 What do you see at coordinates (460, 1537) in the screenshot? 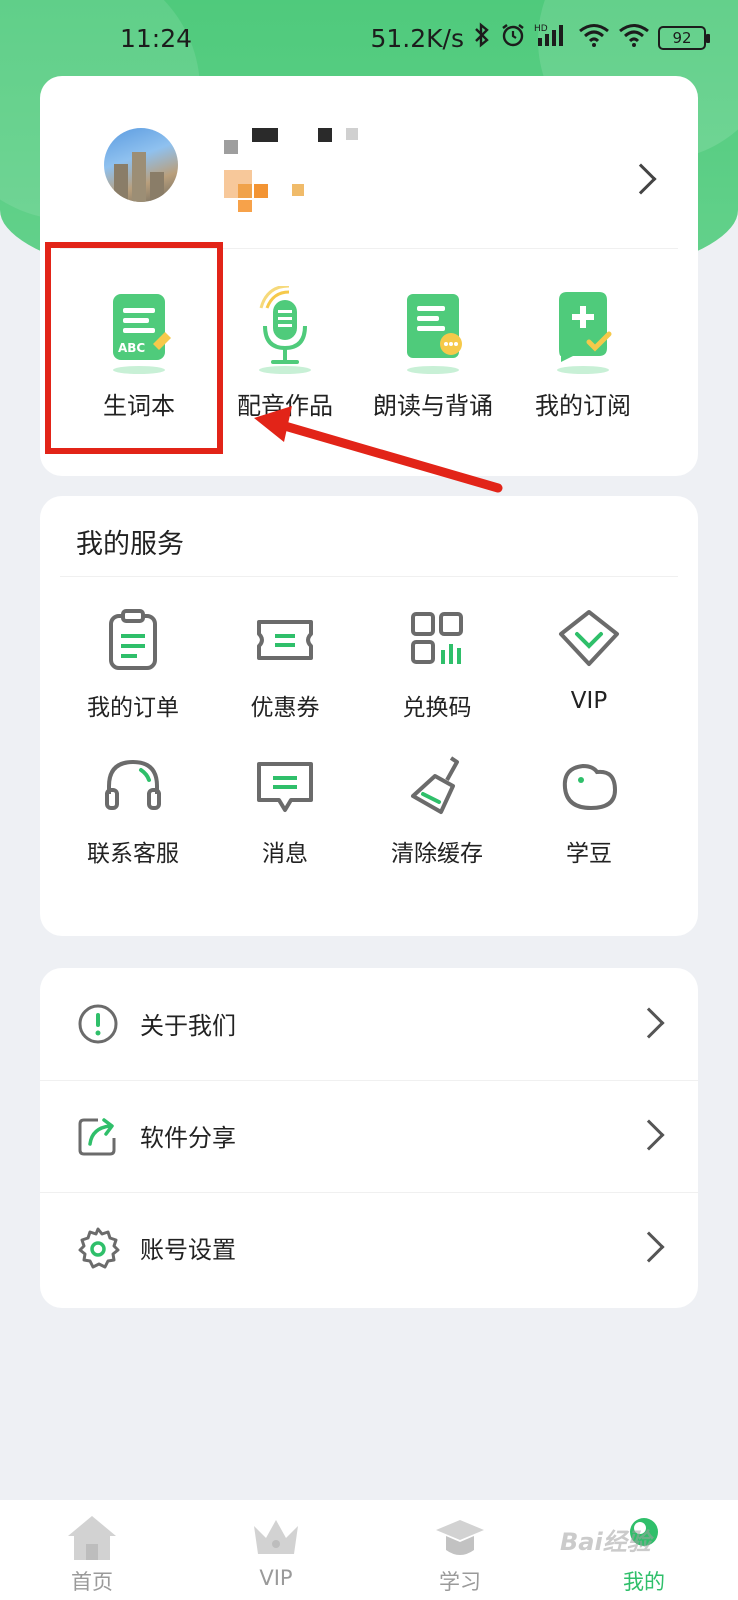
I see `graduation-cap-icon` at bounding box center [460, 1537].